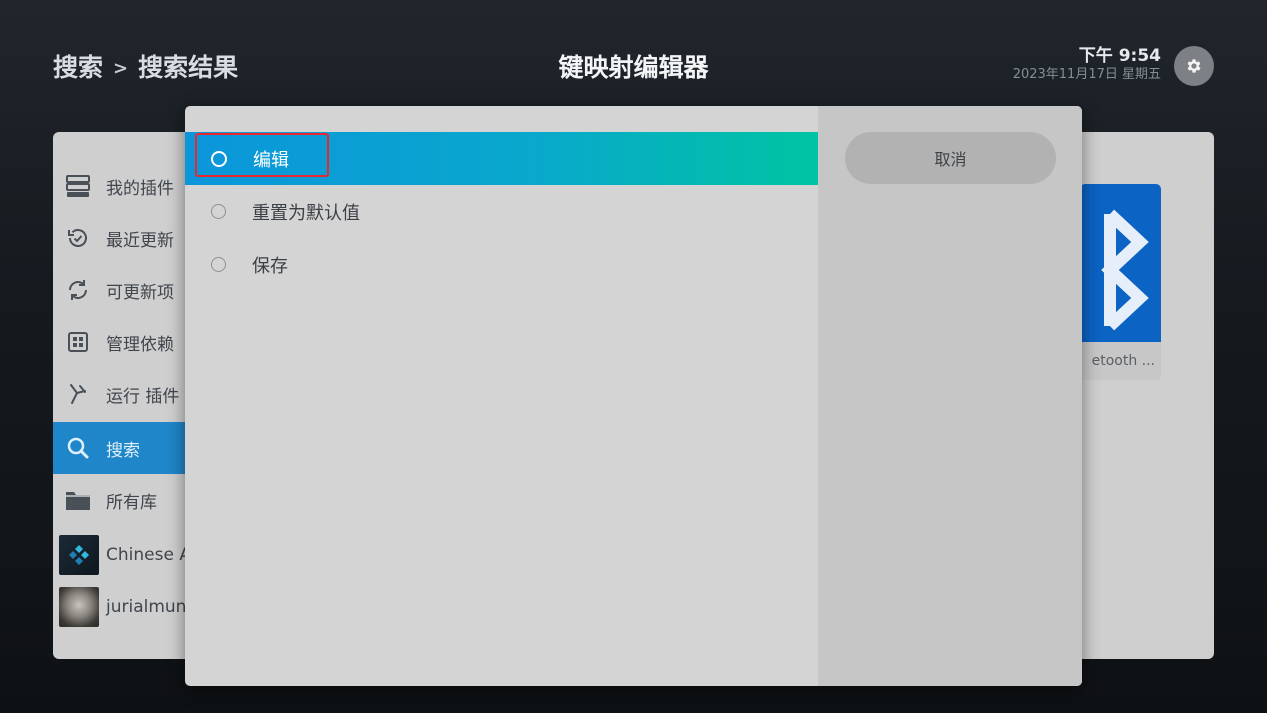  Describe the element at coordinates (78, 342) in the screenshot. I see `dependencies-icon` at that location.